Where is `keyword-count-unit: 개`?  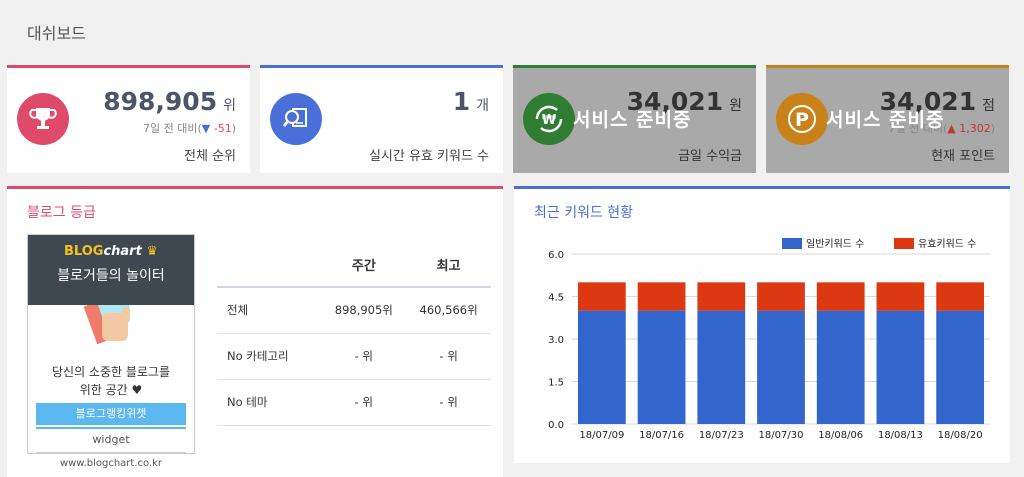 keyword-count-unit: 개 is located at coordinates (482, 106).